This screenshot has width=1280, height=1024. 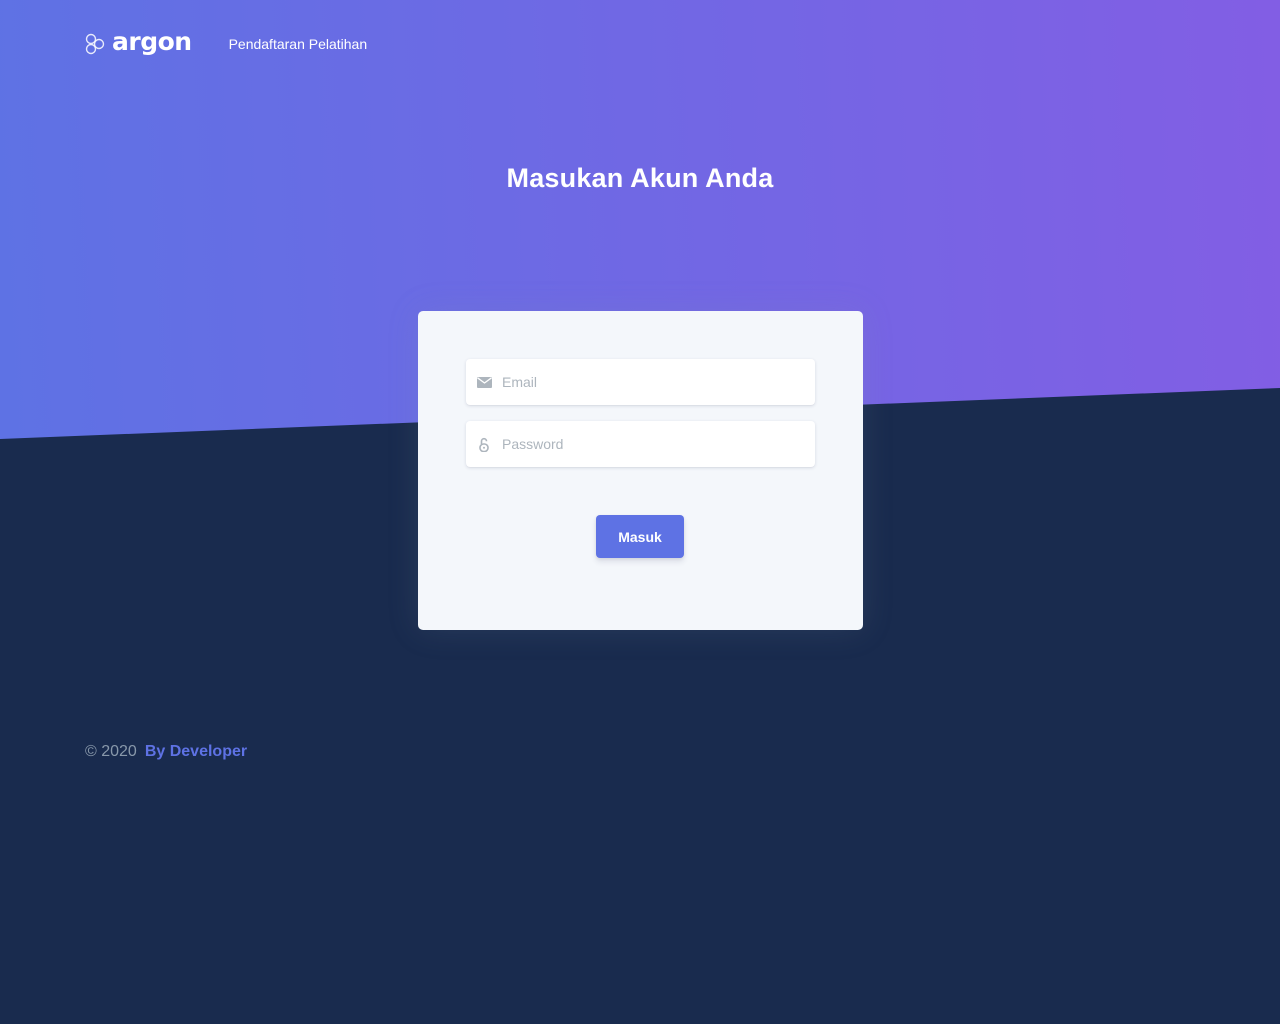 I want to click on footer-copyright: © 2020, so click(x=111, y=751).